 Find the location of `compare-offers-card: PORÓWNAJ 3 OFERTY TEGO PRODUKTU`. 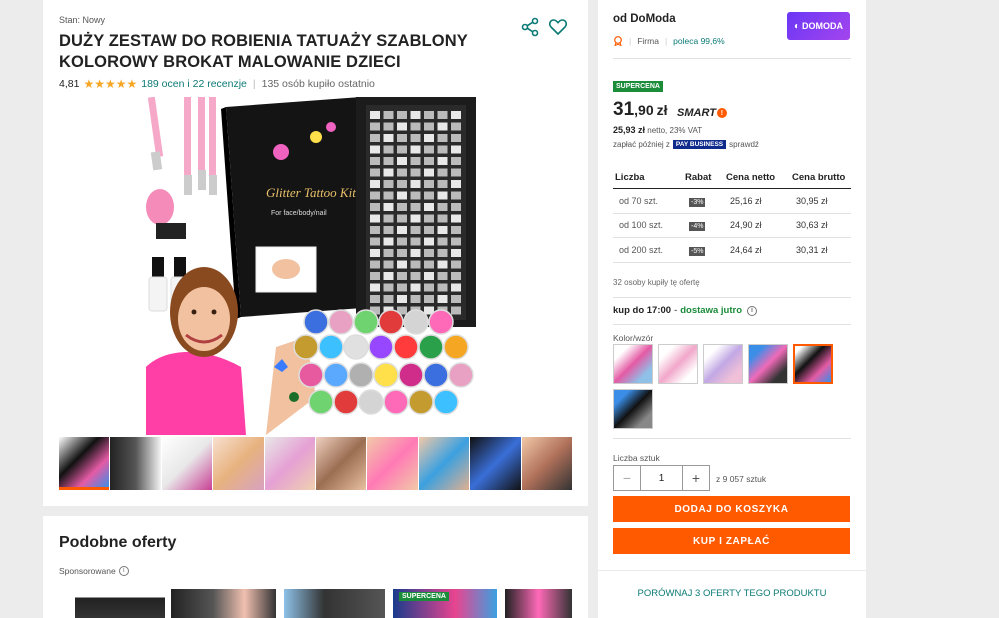

compare-offers-card: PORÓWNAJ 3 OFERTY TEGO PRODUKTU is located at coordinates (732, 594).